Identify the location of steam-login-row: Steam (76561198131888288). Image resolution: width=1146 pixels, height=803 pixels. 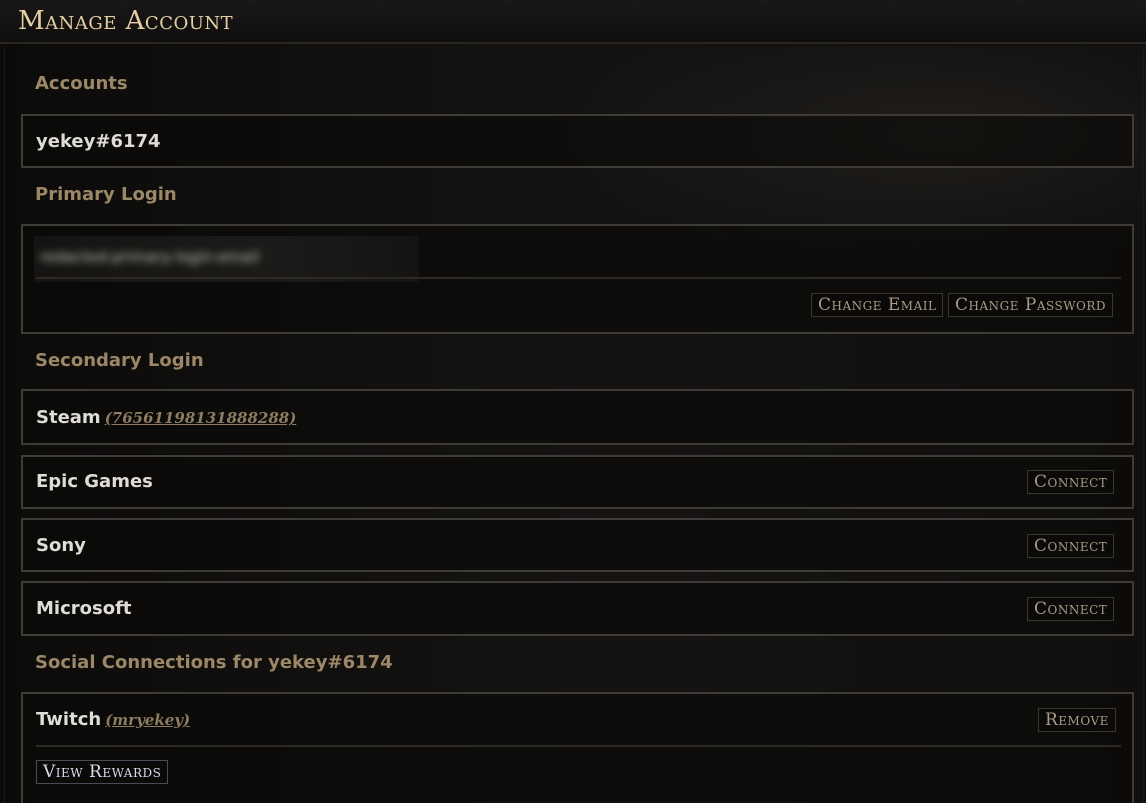
(166, 417).